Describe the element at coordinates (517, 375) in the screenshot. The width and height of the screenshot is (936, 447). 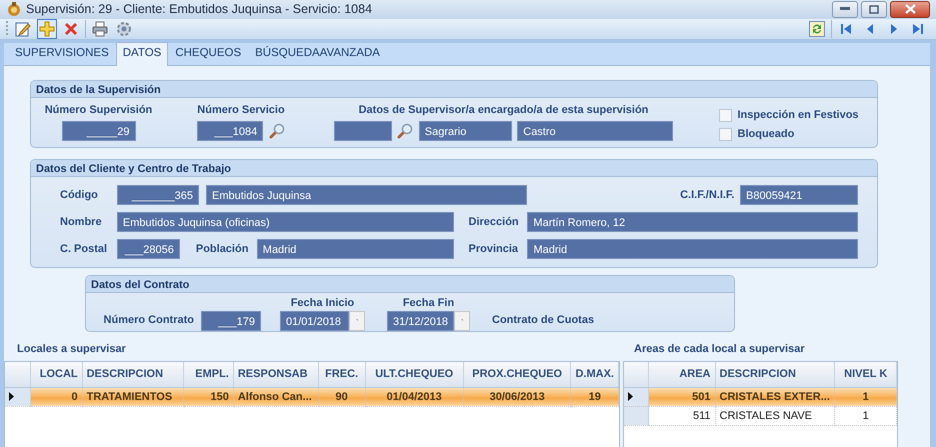
I see `column-header: PROX.CHEQUEO` at that location.